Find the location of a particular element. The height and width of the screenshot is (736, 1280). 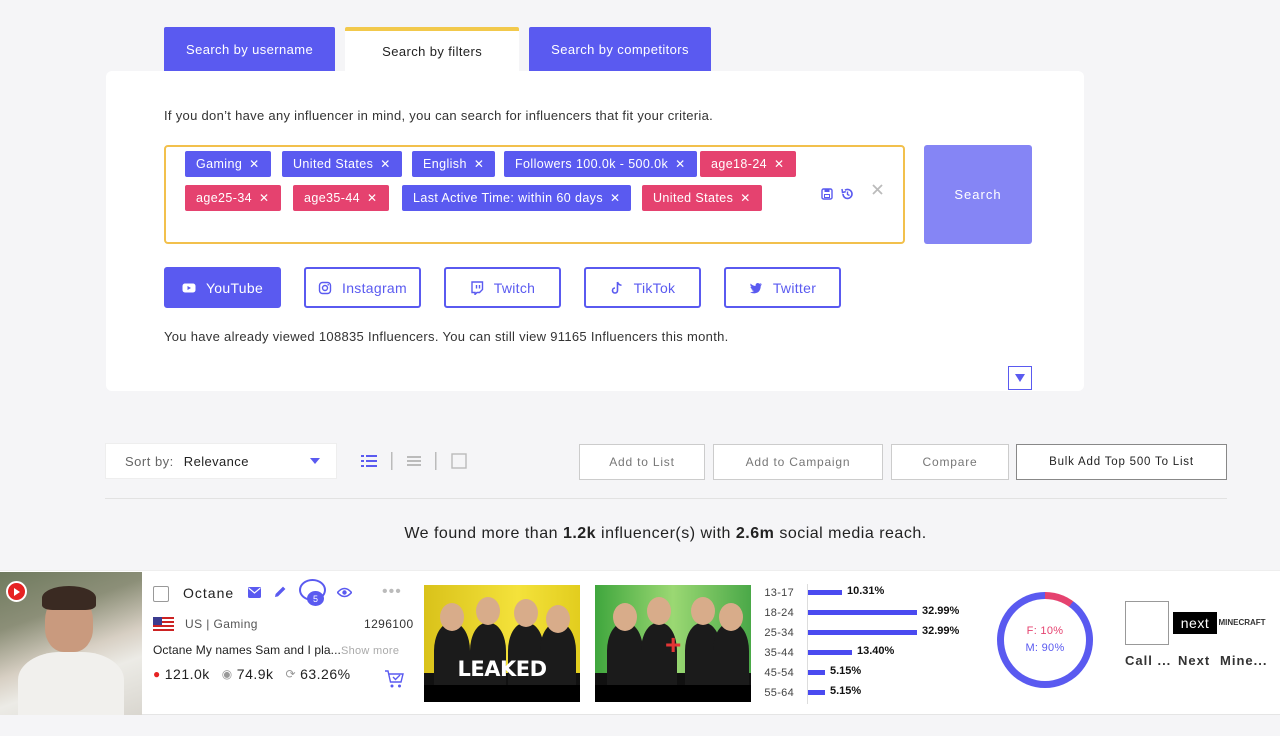

filter-chip: age25-34 ✕ is located at coordinates (233, 198).